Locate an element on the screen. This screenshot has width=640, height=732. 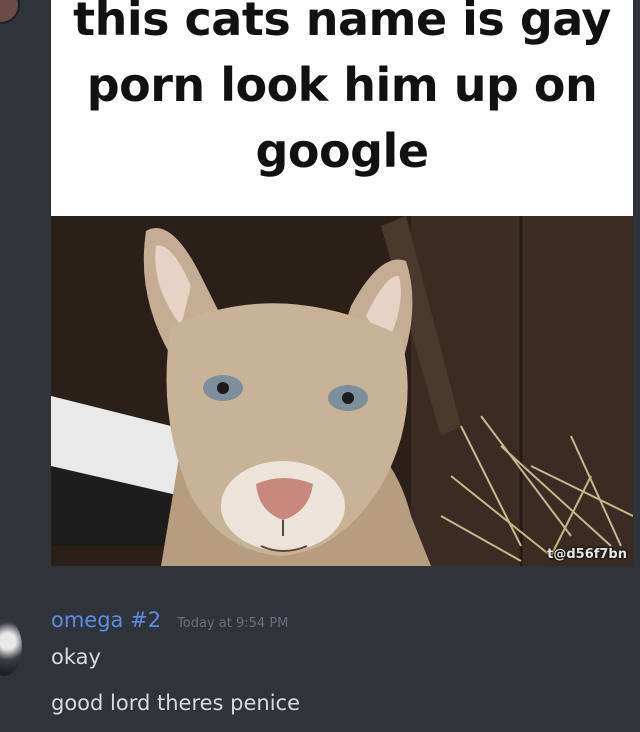
author-avatar is located at coordinates (11, 647).